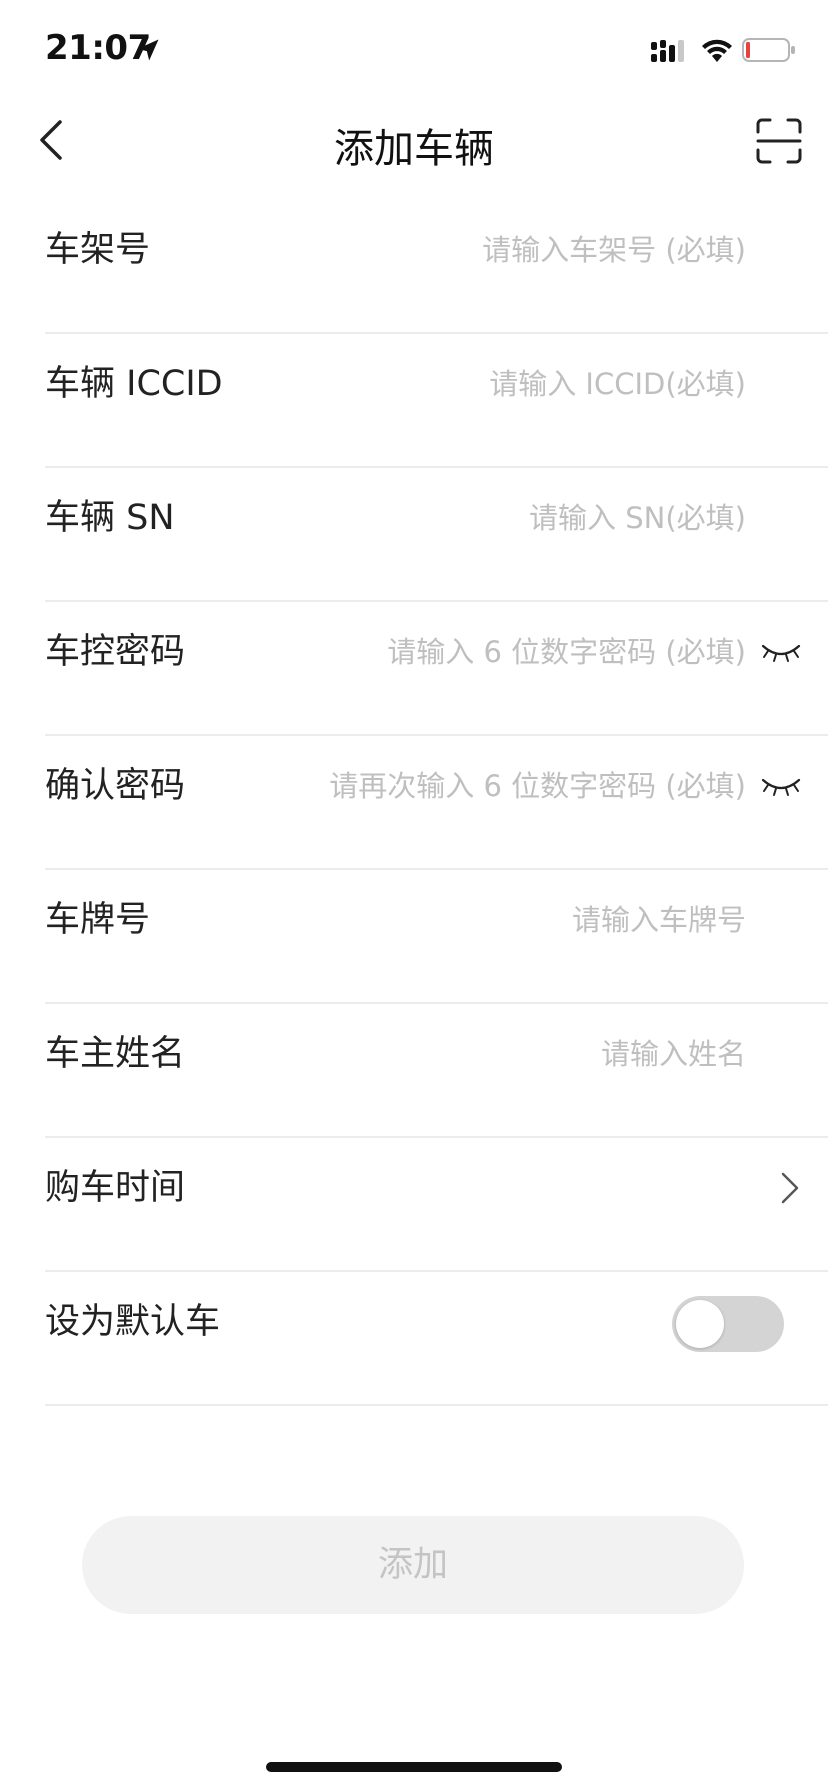 The image size is (828, 1792). I want to click on battery-low-icon, so click(768, 50).